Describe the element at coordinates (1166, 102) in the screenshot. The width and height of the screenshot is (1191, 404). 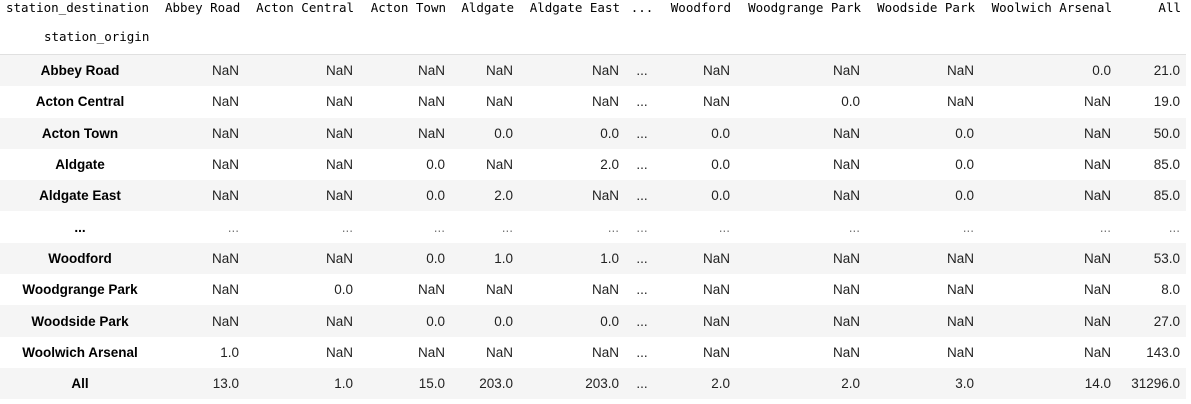
I see `table-cell: 19.0` at that location.